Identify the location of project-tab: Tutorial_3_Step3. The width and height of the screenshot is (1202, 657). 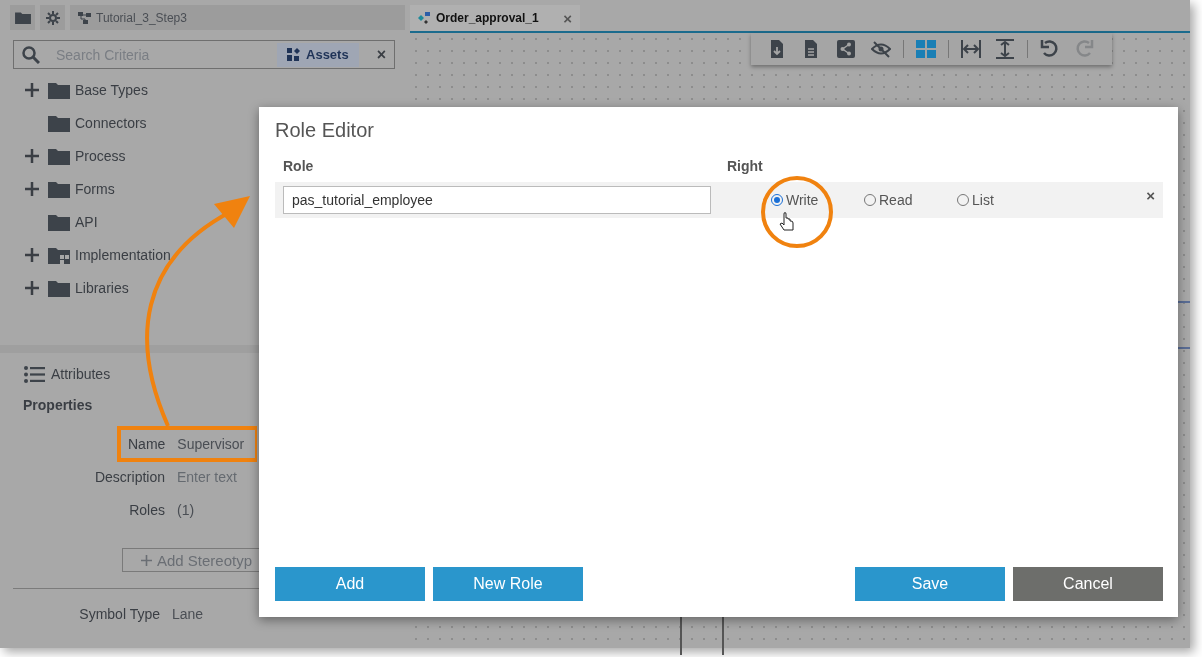
(237, 17).